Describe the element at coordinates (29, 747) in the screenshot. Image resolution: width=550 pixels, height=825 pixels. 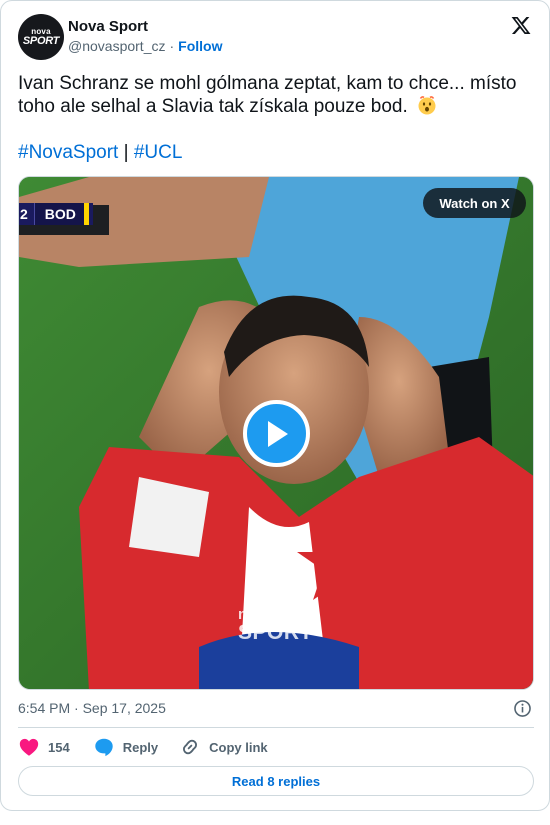
I see `heart-icon` at that location.